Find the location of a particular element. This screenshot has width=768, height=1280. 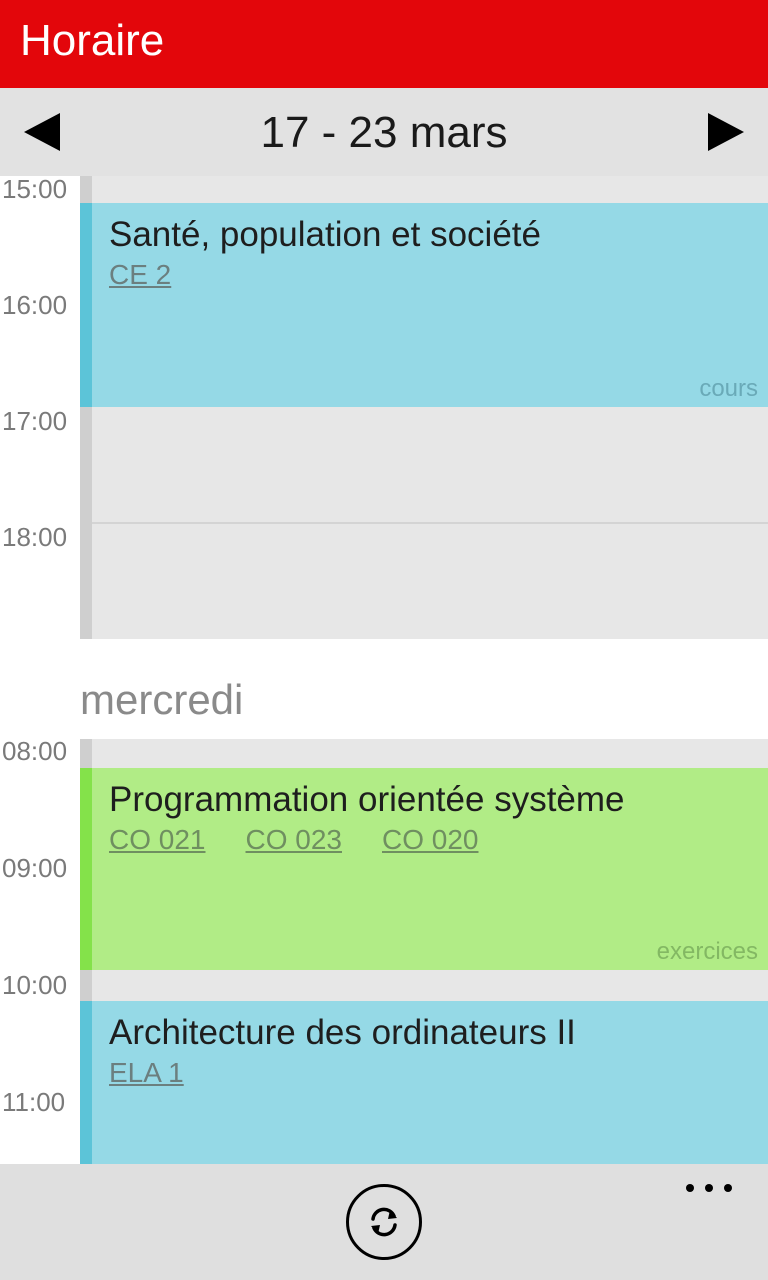

event-title: Architecture des ordinateurs II is located at coordinates (342, 1032).